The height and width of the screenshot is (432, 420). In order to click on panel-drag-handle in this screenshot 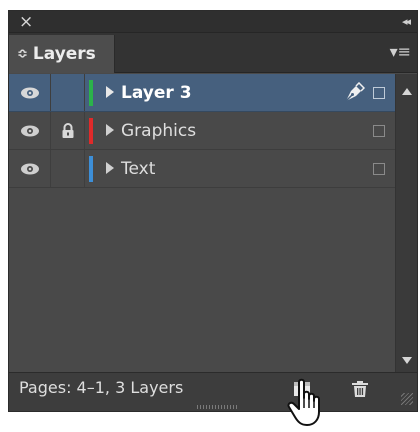, I will do `click(217, 407)`.